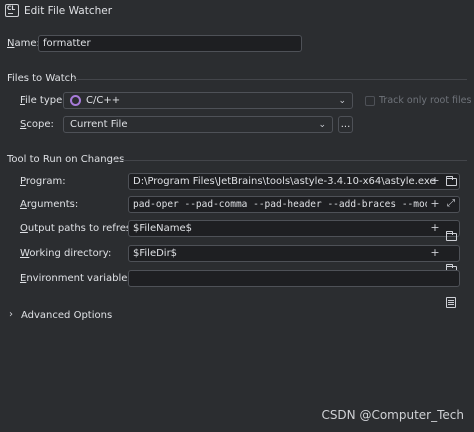  Describe the element at coordinates (208, 100) in the screenshot. I see `file-type-combo: C/C++ ⌄` at that location.